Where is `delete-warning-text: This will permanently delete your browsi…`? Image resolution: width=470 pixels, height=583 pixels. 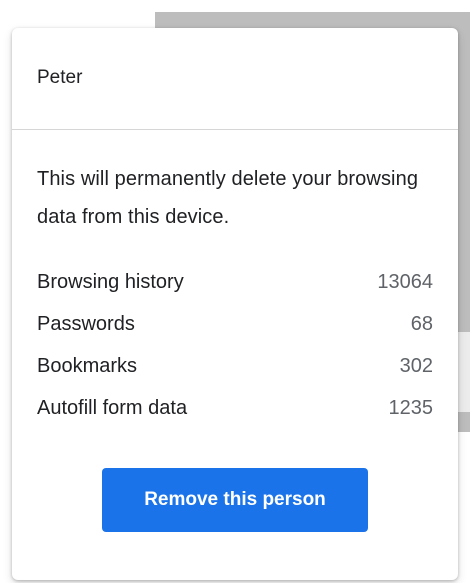 delete-warning-text: This will permanently delete your browsi… is located at coordinates (228, 198).